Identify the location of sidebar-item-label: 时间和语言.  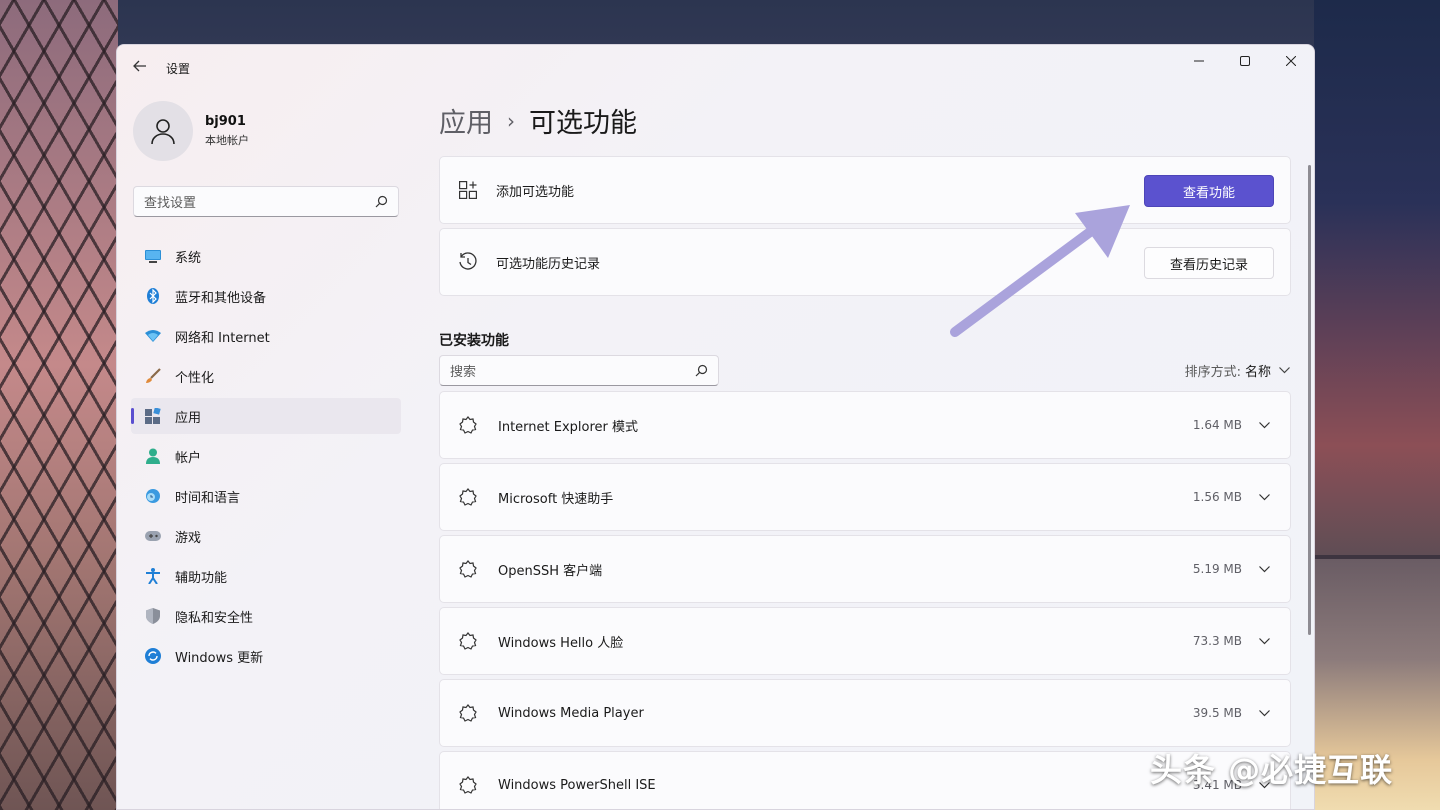
(208, 498).